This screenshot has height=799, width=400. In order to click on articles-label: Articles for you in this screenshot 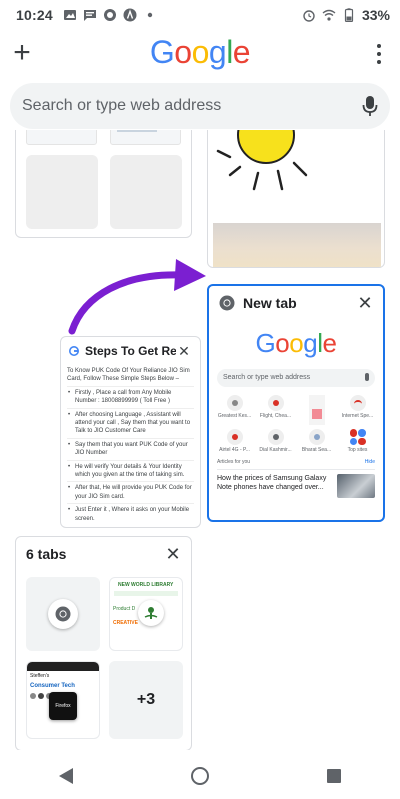, I will do `click(234, 462)`.